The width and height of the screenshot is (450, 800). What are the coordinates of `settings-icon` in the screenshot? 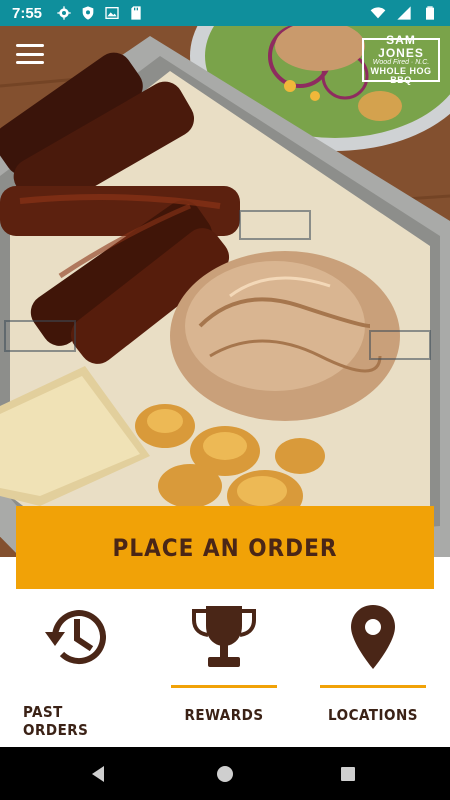 It's located at (64, 13).